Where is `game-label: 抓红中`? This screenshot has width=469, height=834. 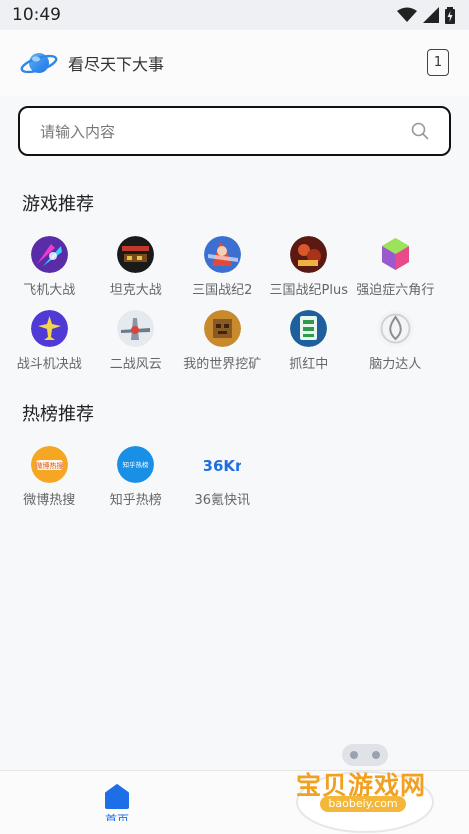
game-label: 抓红中 is located at coordinates (309, 364).